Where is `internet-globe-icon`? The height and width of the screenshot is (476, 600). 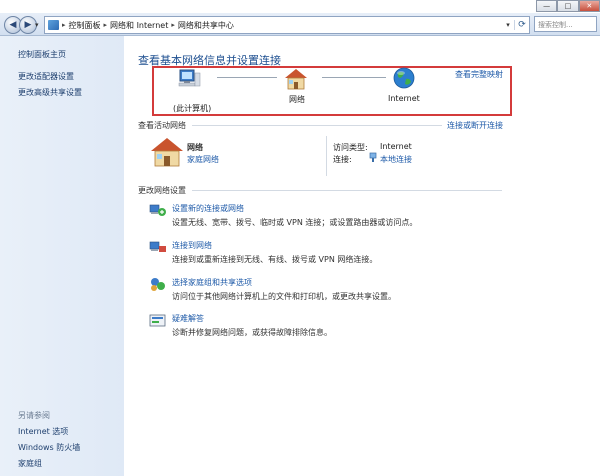 internet-globe-icon is located at coordinates (404, 78).